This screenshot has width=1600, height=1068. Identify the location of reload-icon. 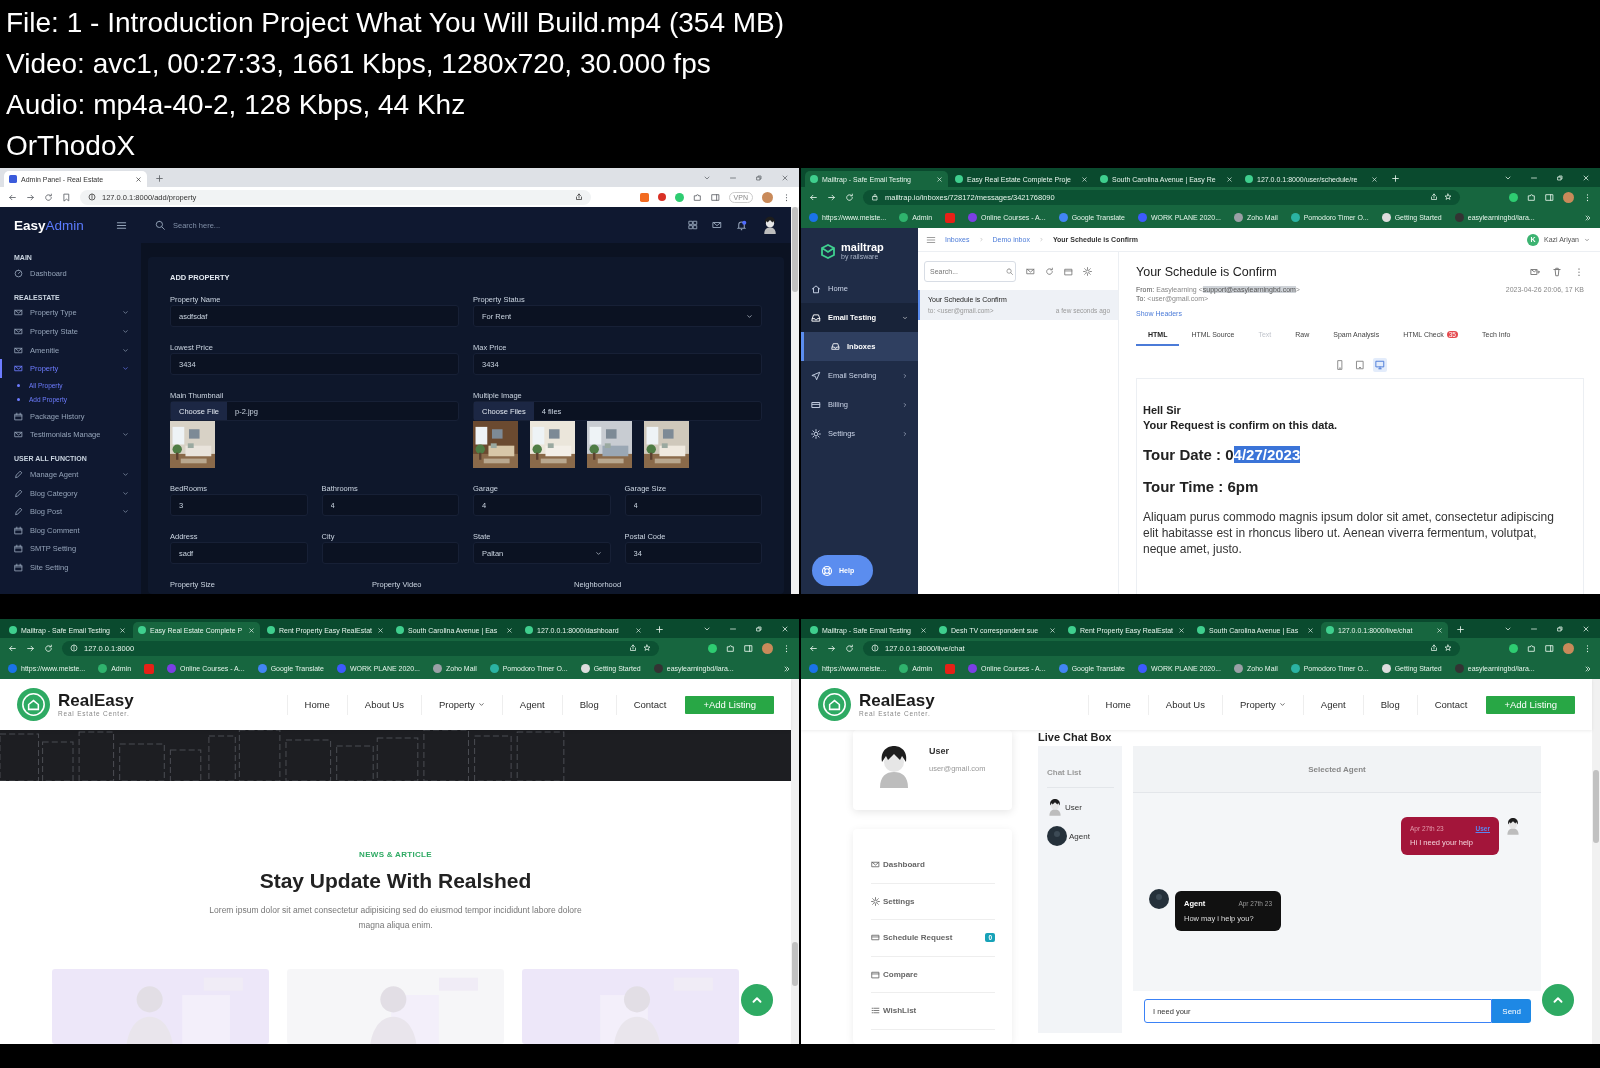
(48, 197).